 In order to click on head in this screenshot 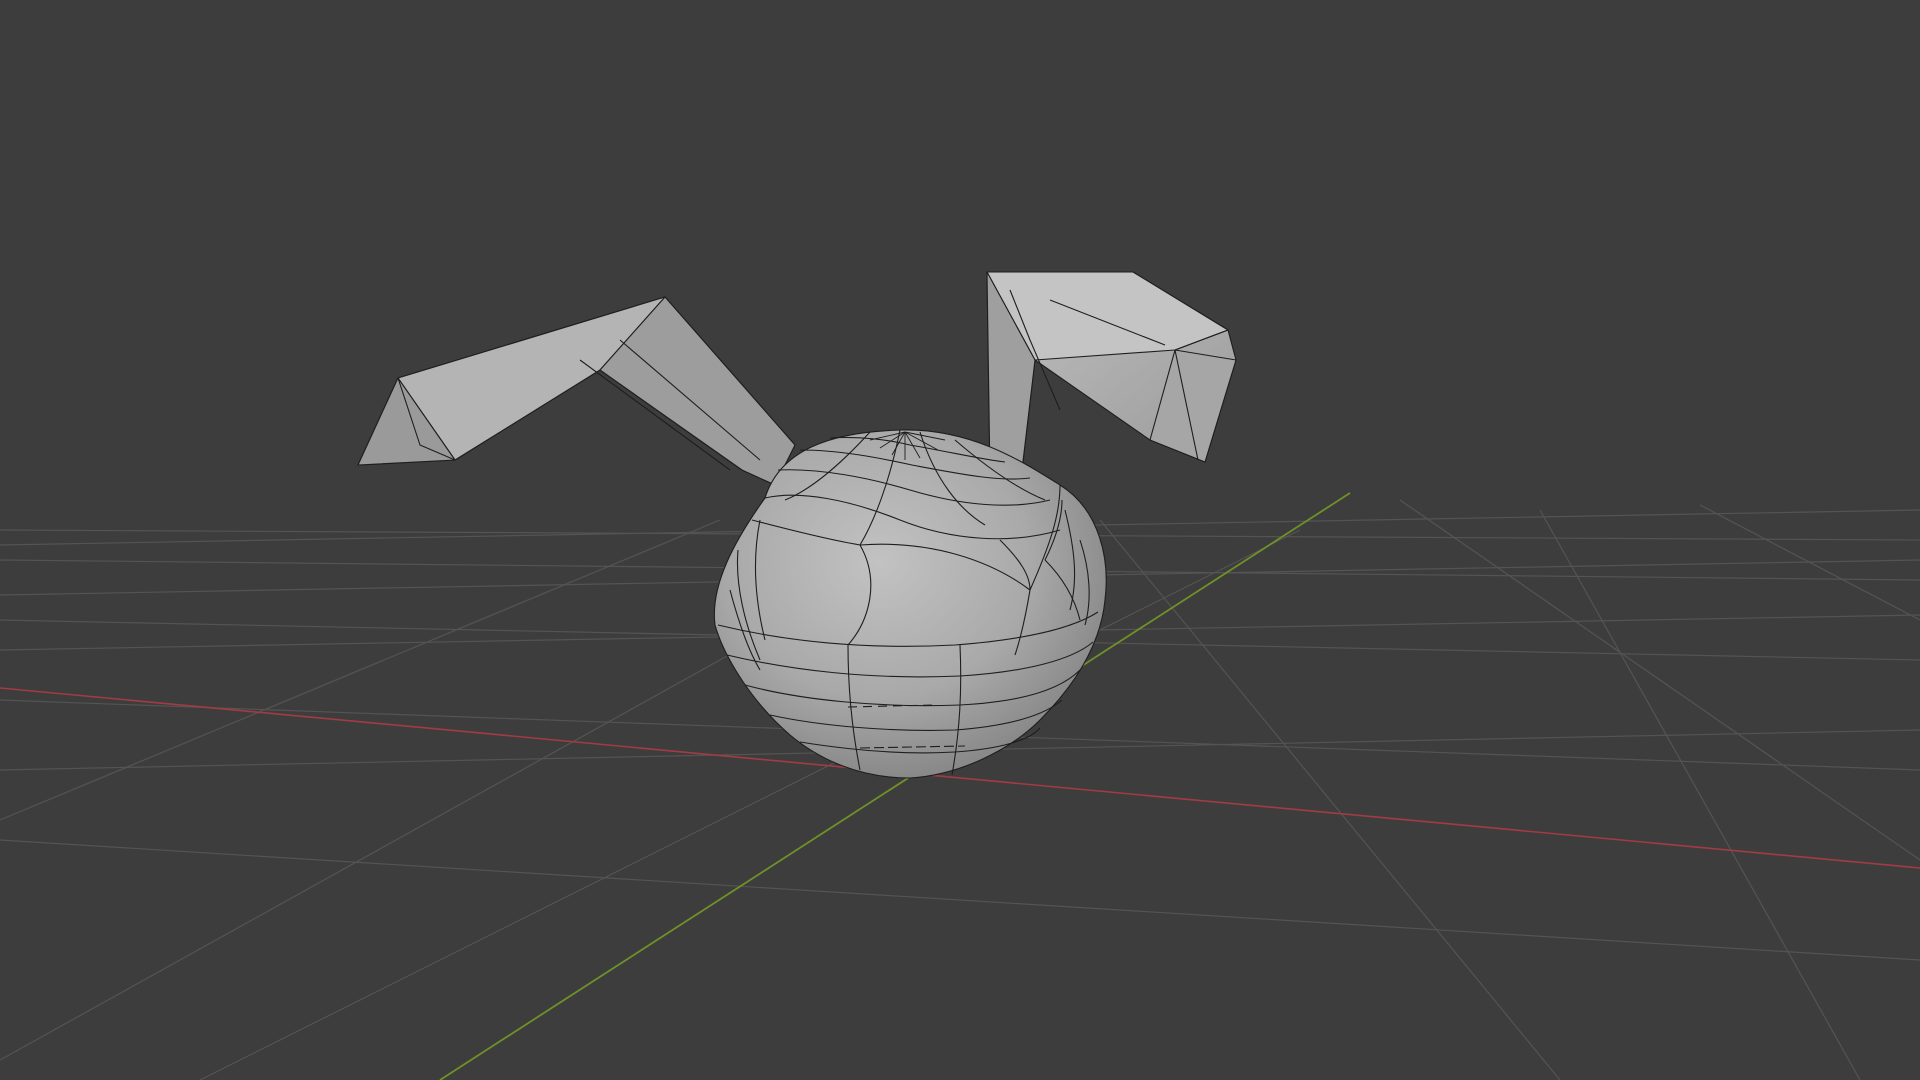, I will do `click(910, 604)`.